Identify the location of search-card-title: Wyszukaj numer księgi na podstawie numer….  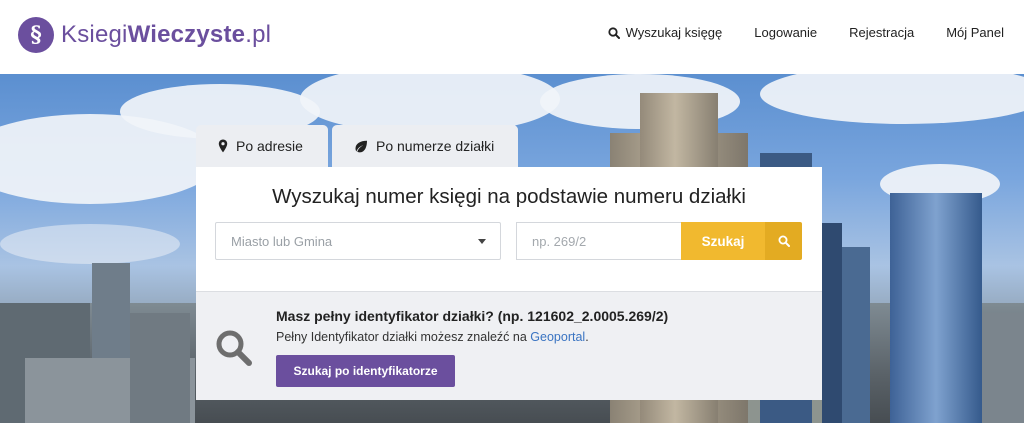
(509, 196).